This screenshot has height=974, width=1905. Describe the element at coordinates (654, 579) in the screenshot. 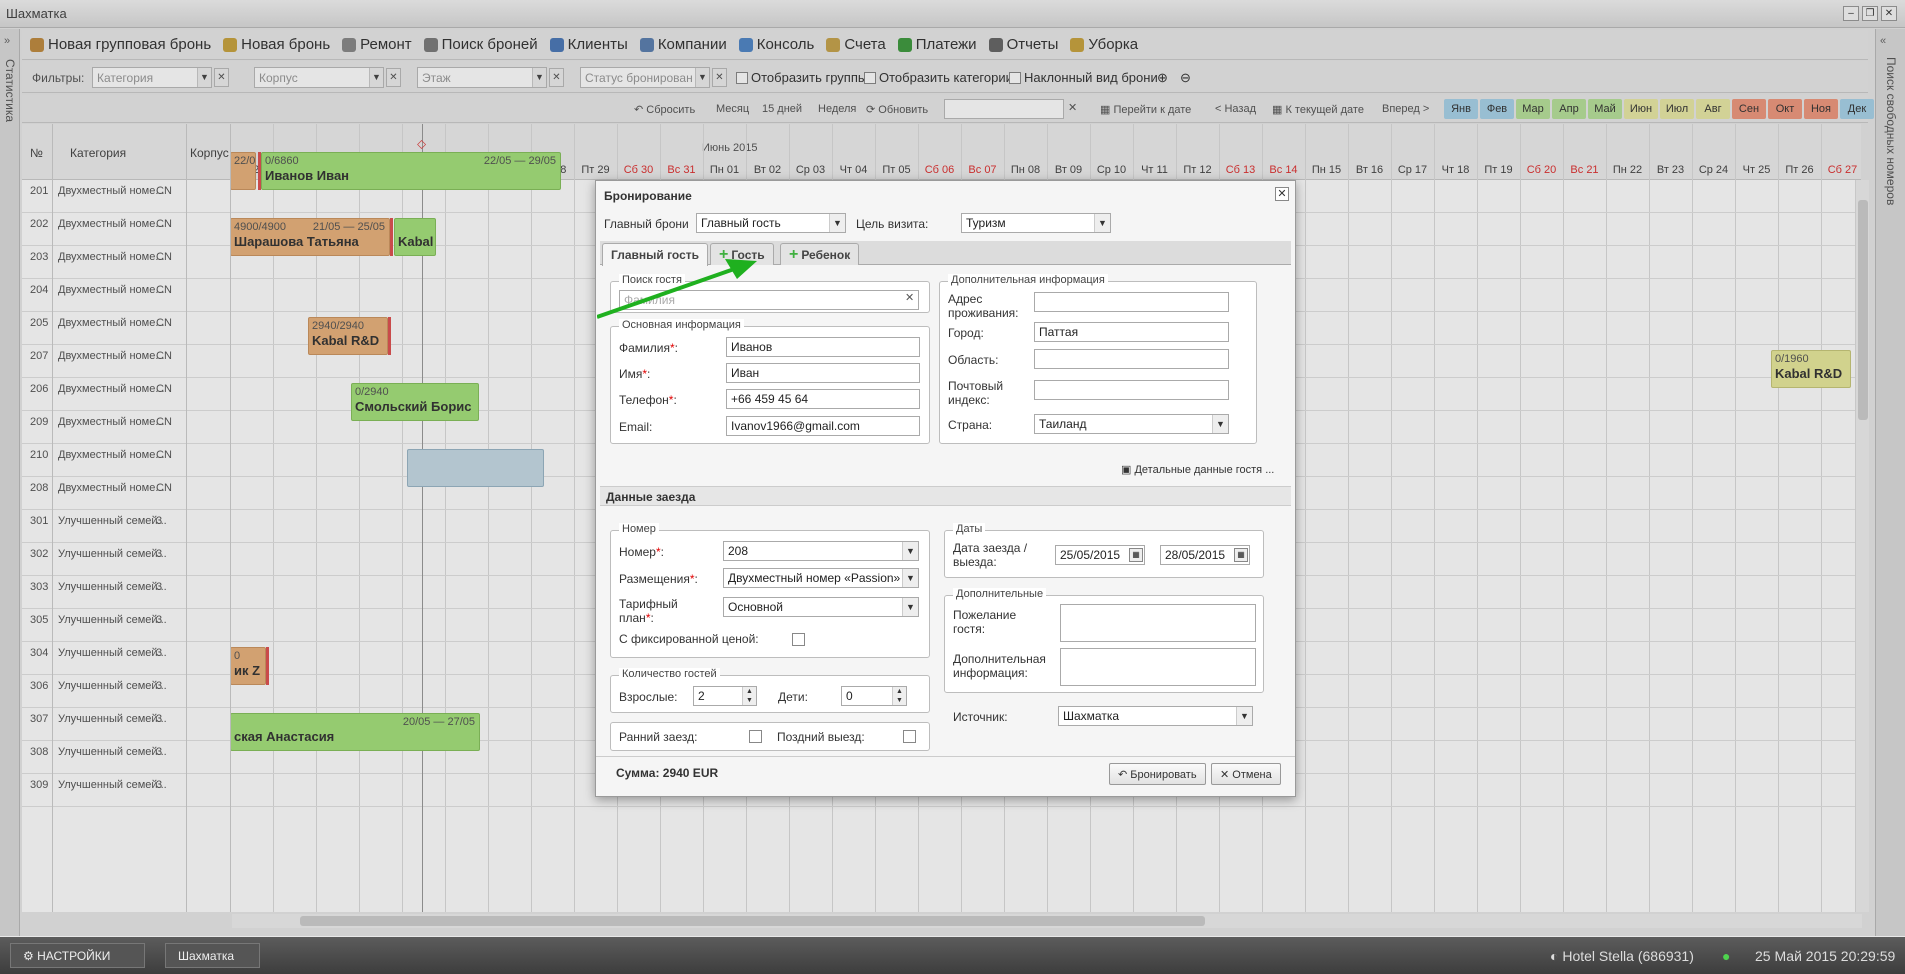

I see `placement-label-text: Размещения` at that location.